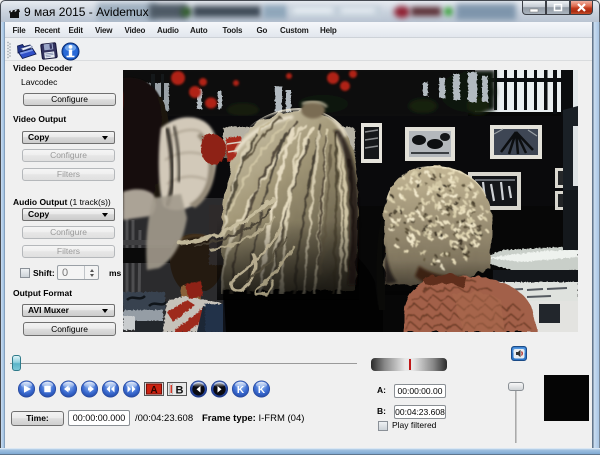 The image size is (600, 455). Describe the element at coordinates (180, 391) in the screenshot. I see `svg-text: B` at that location.